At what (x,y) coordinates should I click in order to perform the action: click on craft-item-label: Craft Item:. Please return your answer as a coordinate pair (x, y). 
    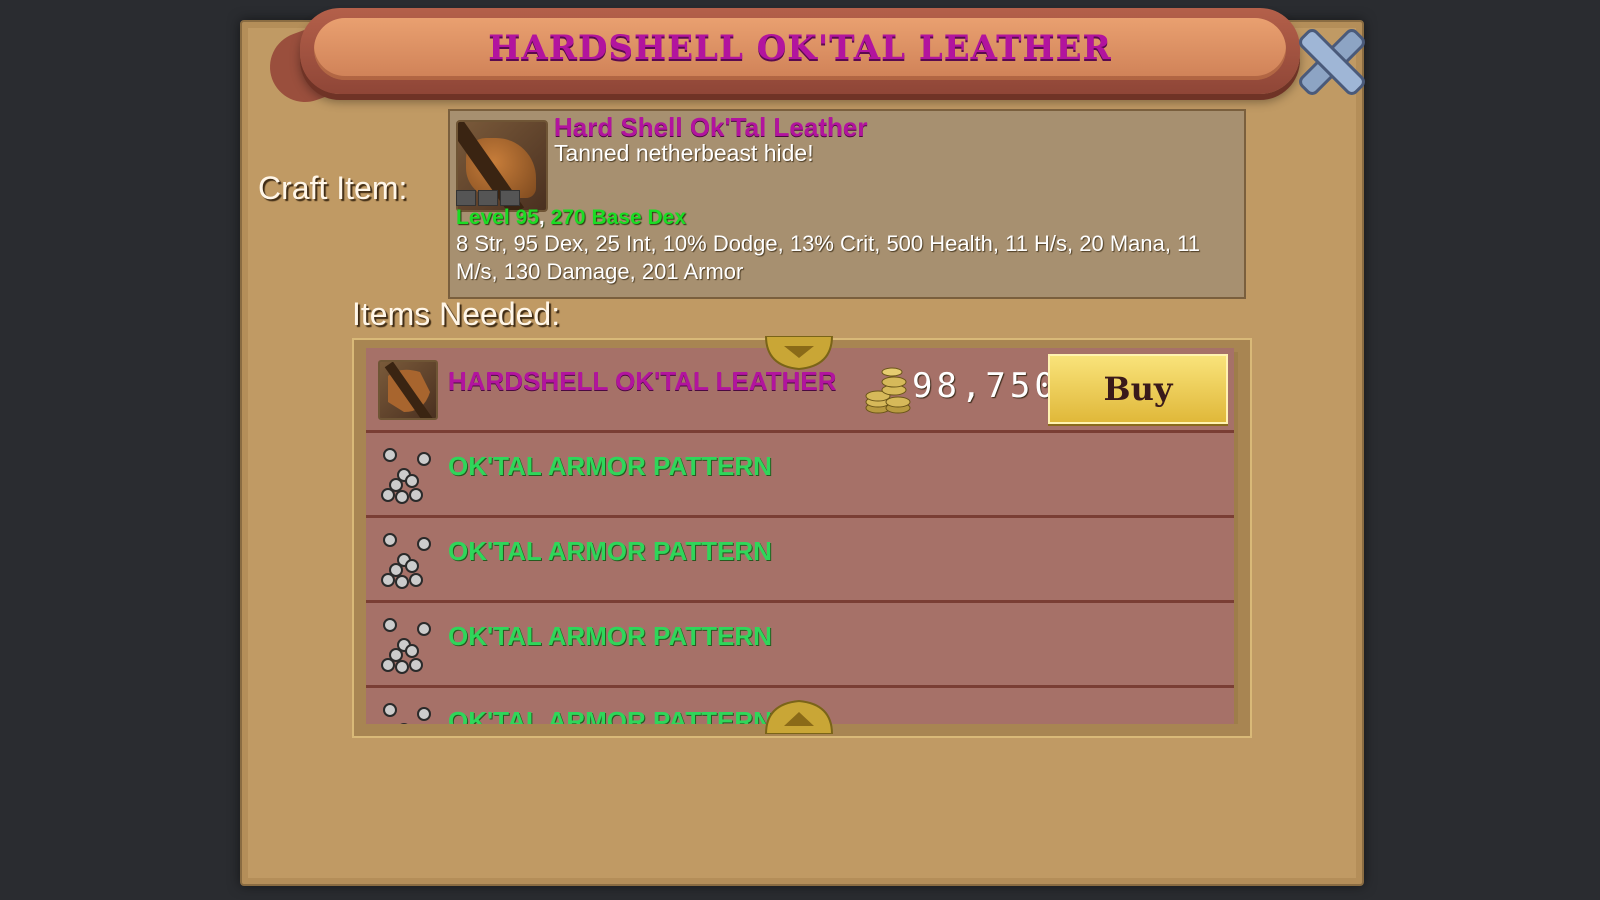
    Looking at the image, I should click on (333, 188).